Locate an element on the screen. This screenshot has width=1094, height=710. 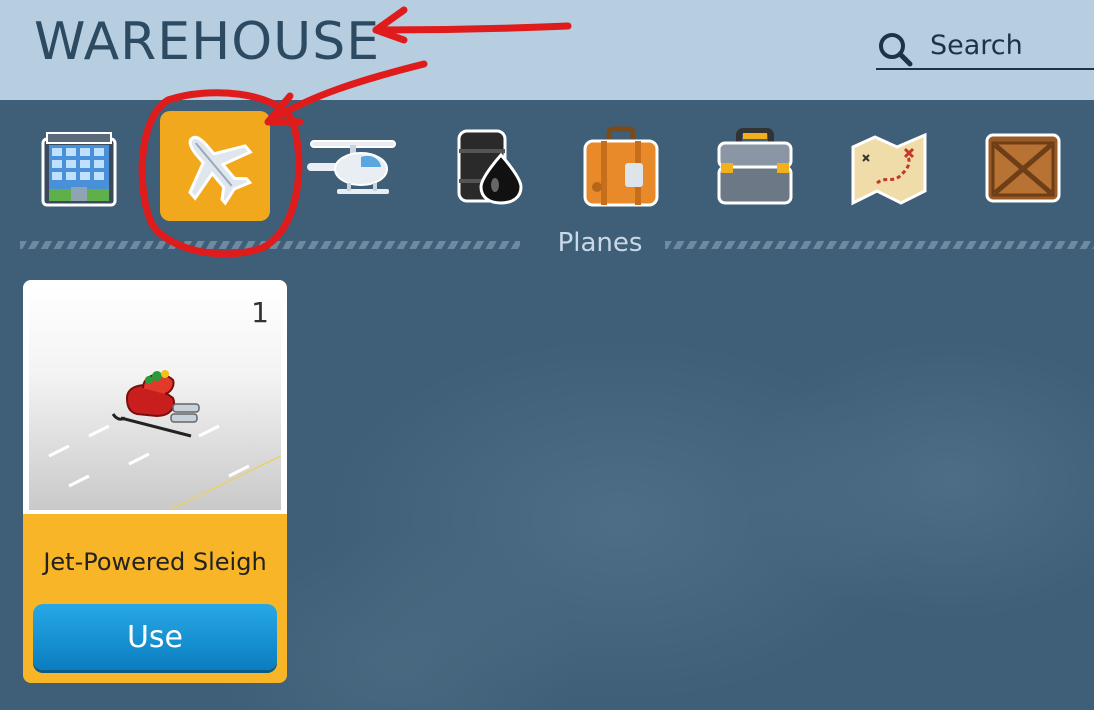
category-planes is located at coordinates (215, 166).